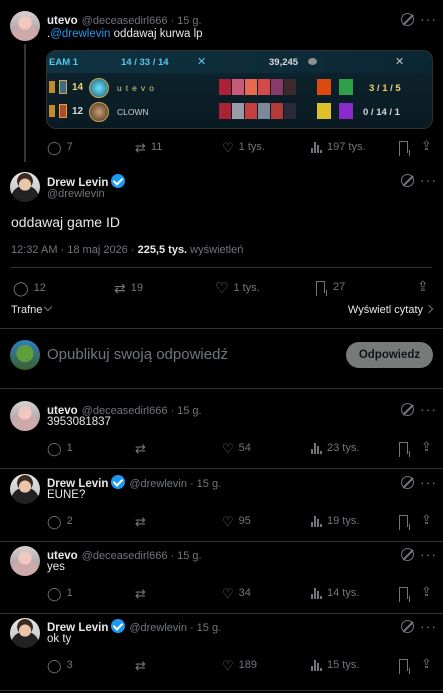 This screenshot has height=693, width=443. Describe the element at coordinates (239, 62) in the screenshot. I see `team-header: EAM 1 14 / 33 / 14 ✕ 39,245 ✕` at that location.